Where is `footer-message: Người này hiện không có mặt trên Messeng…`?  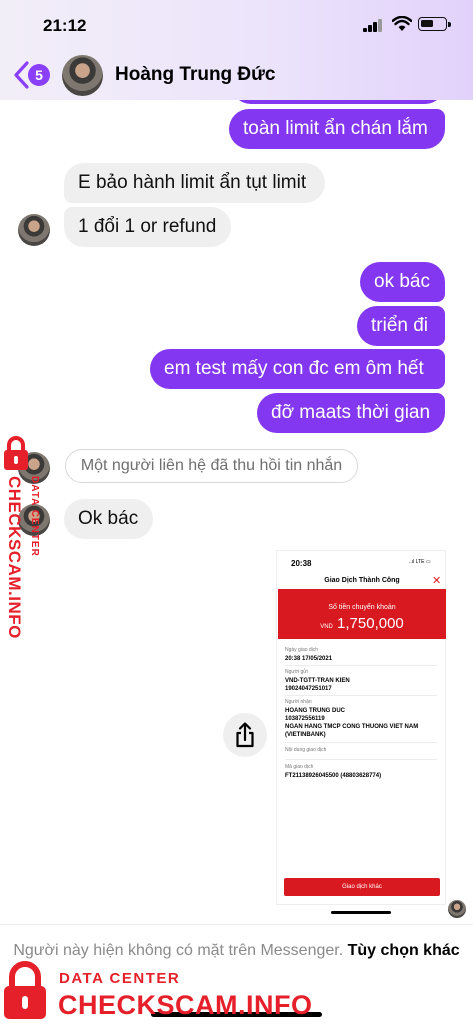 footer-message: Người này hiện không có mặt trên Messeng… is located at coordinates (236, 951).